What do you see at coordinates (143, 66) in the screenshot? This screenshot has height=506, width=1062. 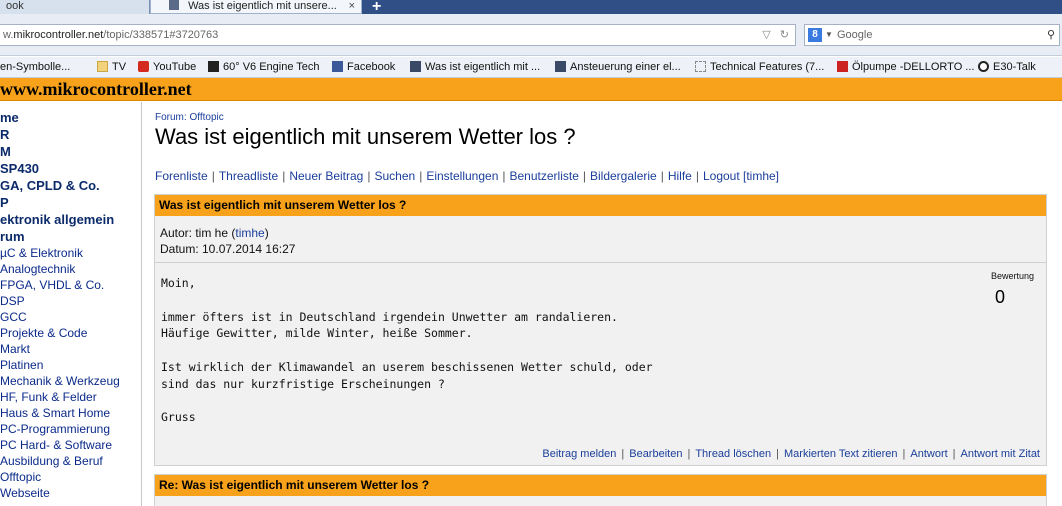 I see `youtube-icon` at bounding box center [143, 66].